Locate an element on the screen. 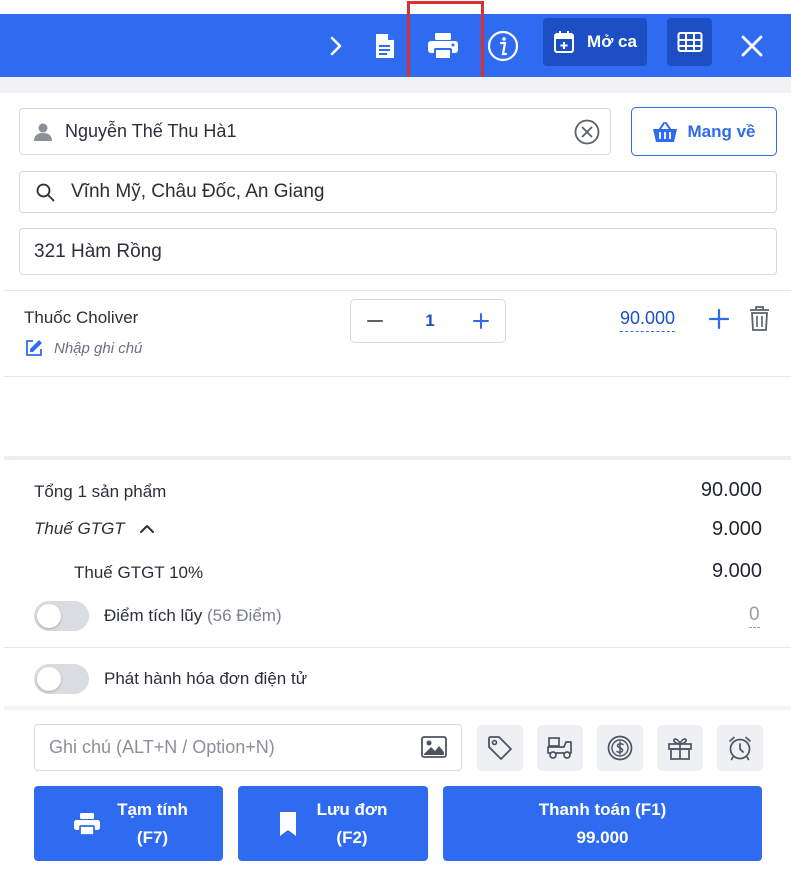 The width and height of the screenshot is (791, 876). minus-icon is located at coordinates (375, 321).